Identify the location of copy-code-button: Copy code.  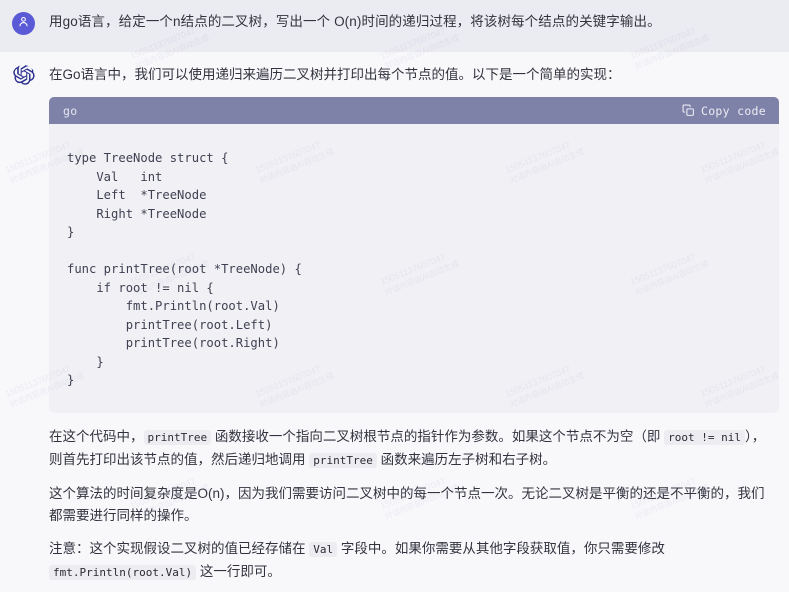
(724, 111).